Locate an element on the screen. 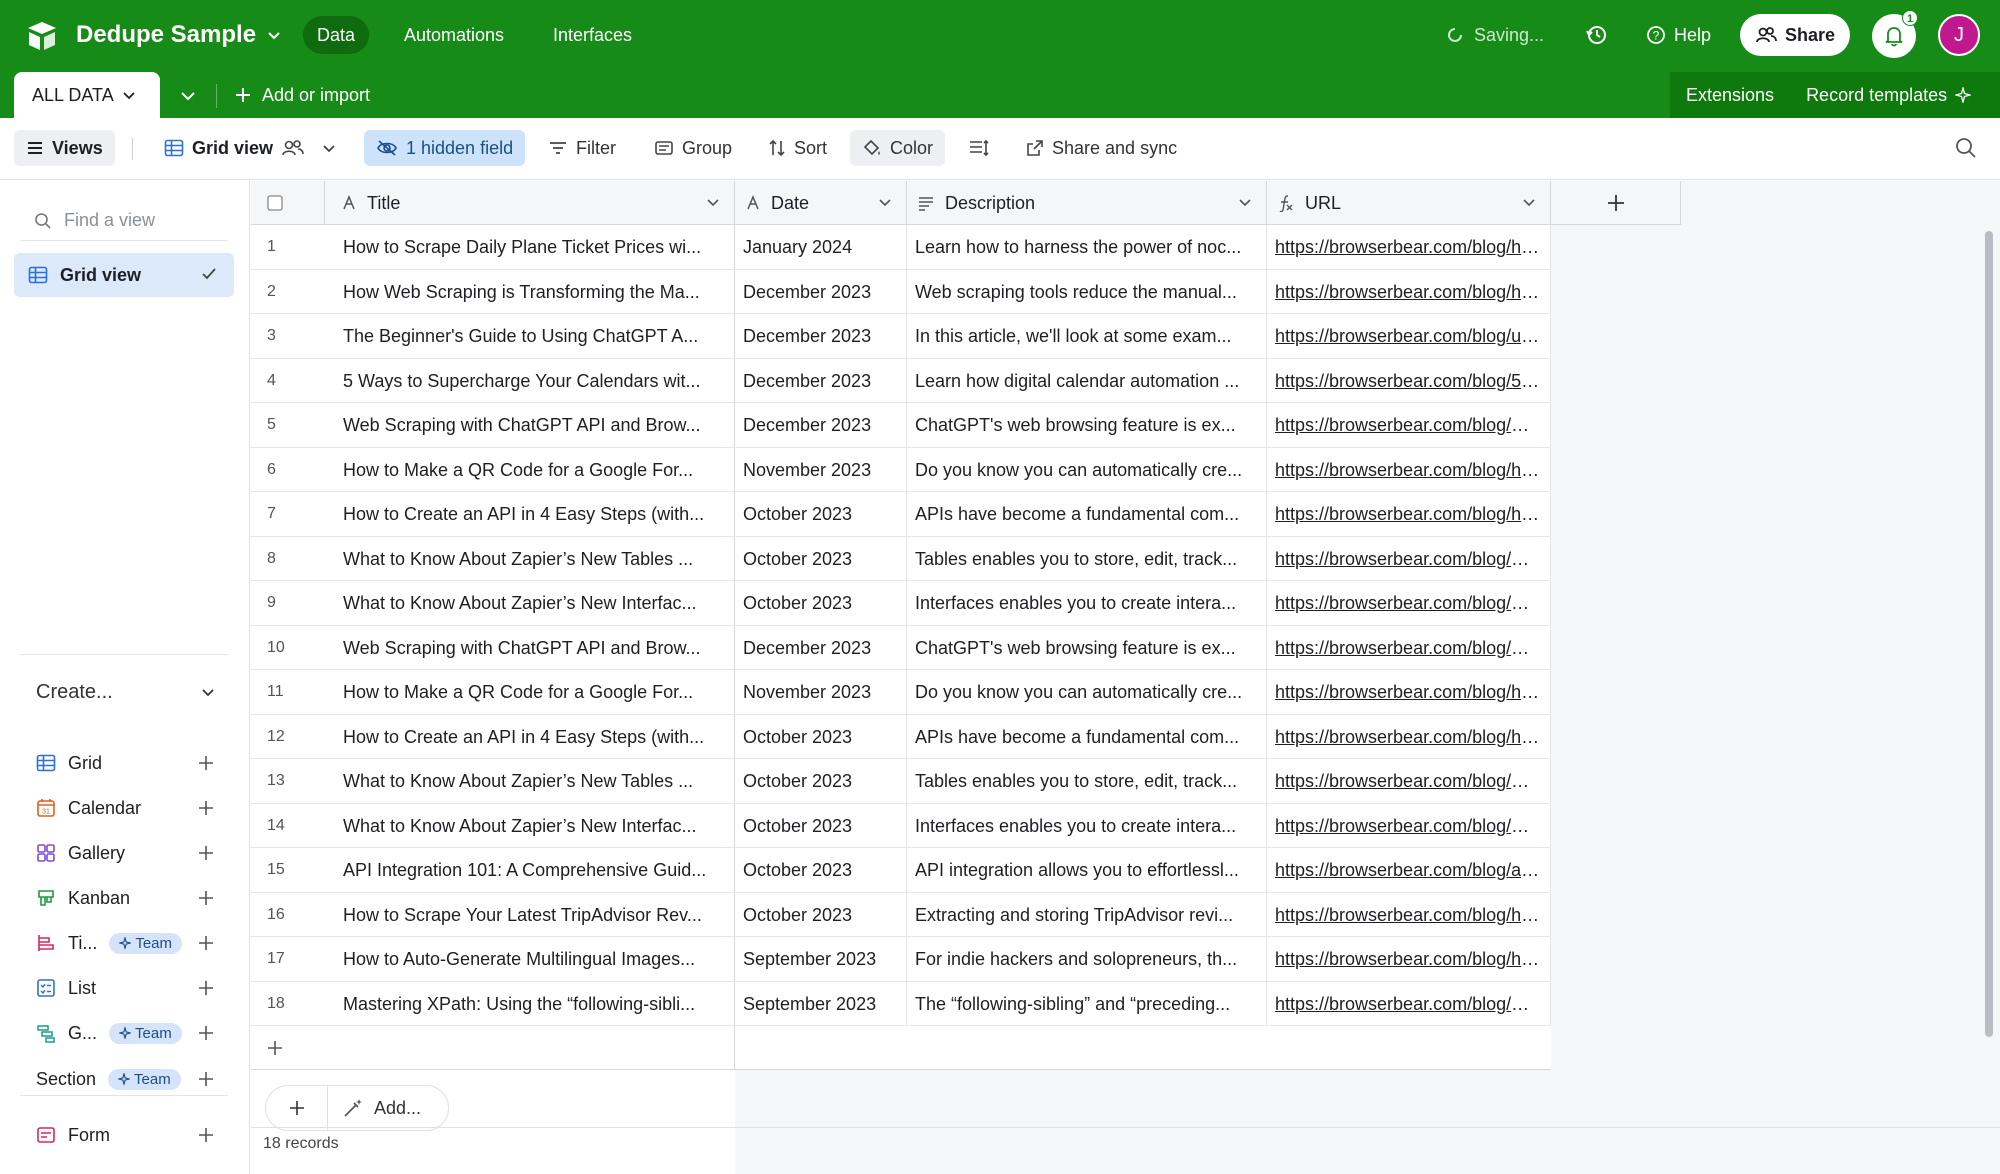  base-name-menu: Dedupe Sample is located at coordinates (179, 35).